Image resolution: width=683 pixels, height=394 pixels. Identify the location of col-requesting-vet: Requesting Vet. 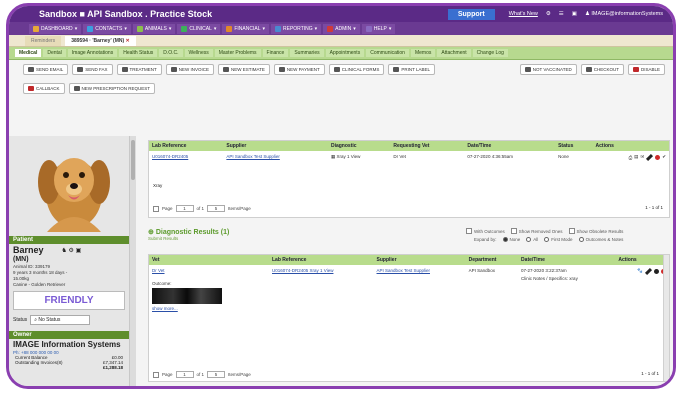
(427, 146).